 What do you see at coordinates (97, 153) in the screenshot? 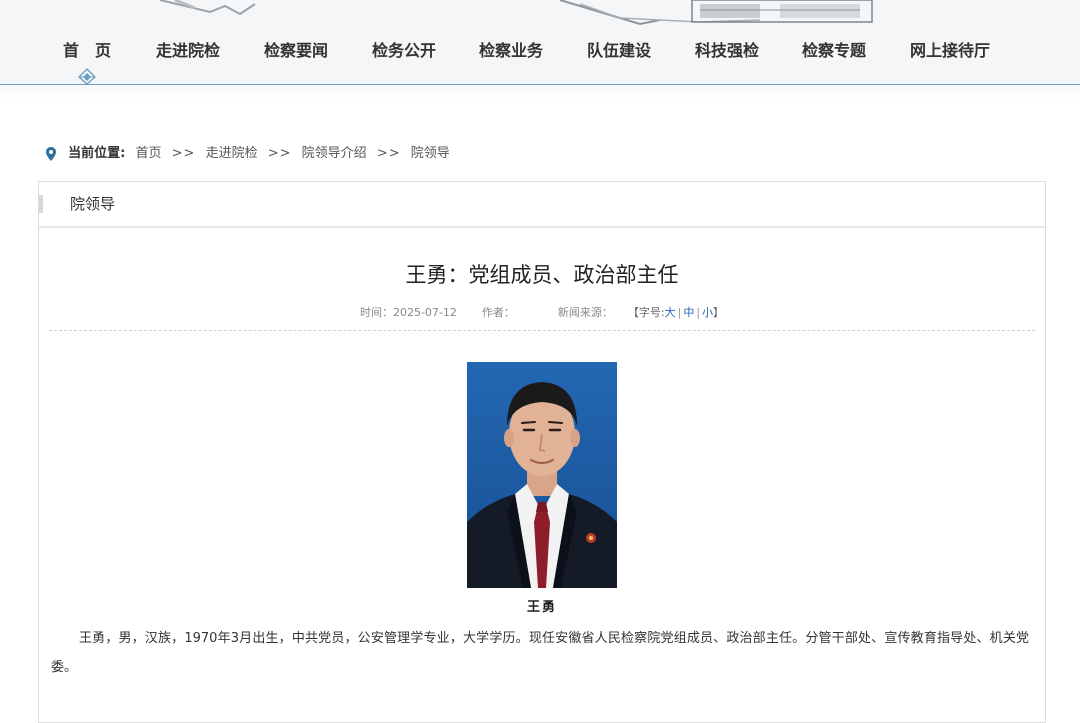
I see `breadcrumb-label: 当前位置:` at bounding box center [97, 153].